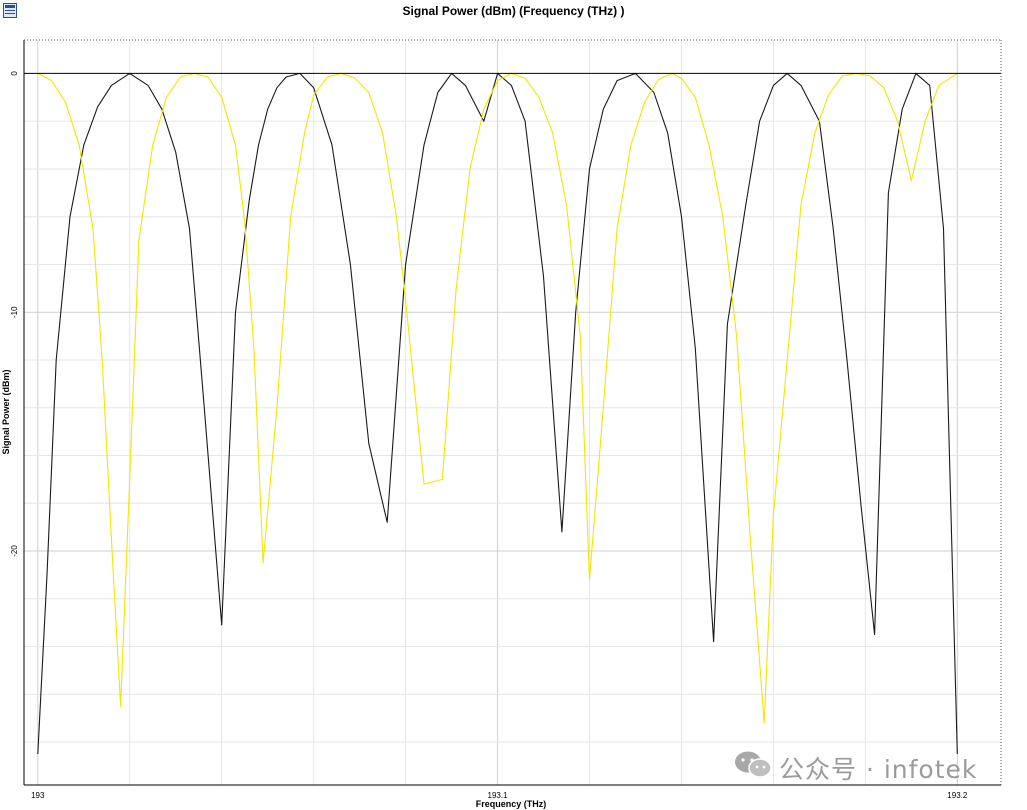 This screenshot has height=810, width=1027. Describe the element at coordinates (38, 795) in the screenshot. I see `x-tick-label: 193` at that location.